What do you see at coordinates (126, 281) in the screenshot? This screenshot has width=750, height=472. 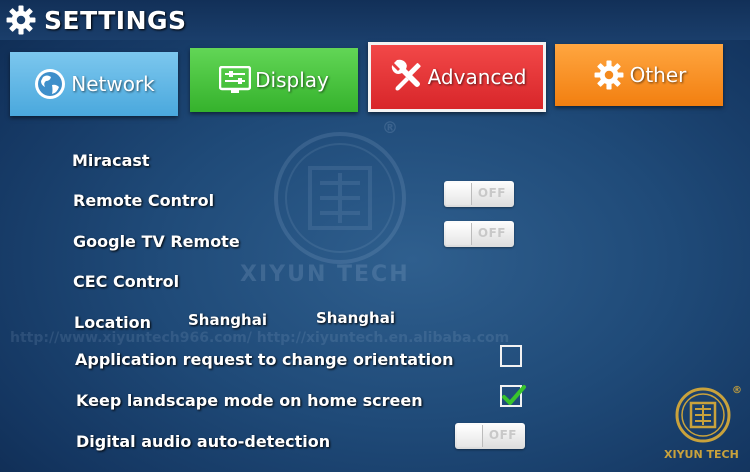 I see `setting-cec-control-label: CEC Control` at bounding box center [126, 281].